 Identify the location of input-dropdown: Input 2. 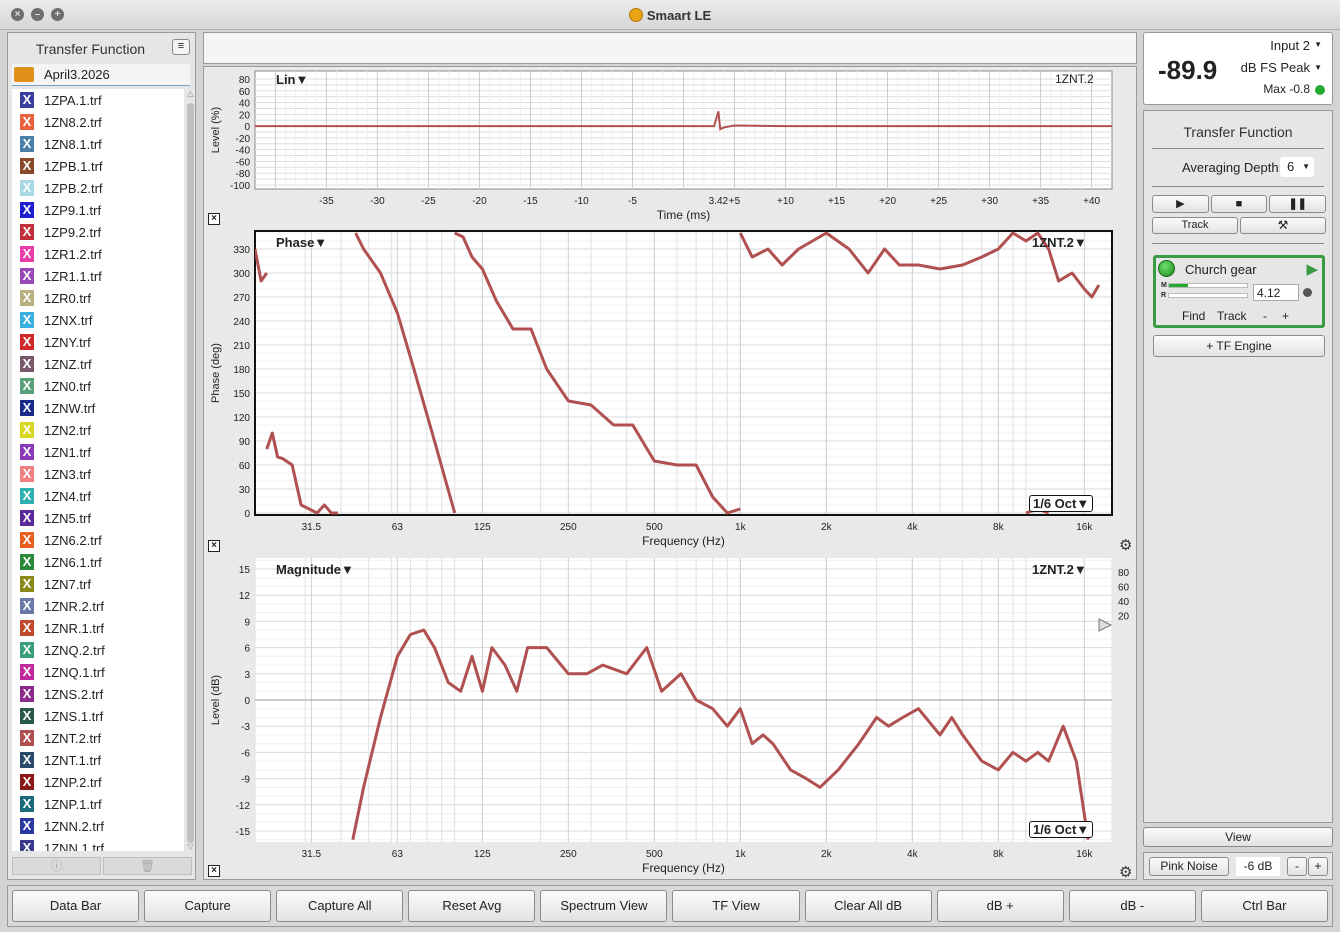
(1290, 45).